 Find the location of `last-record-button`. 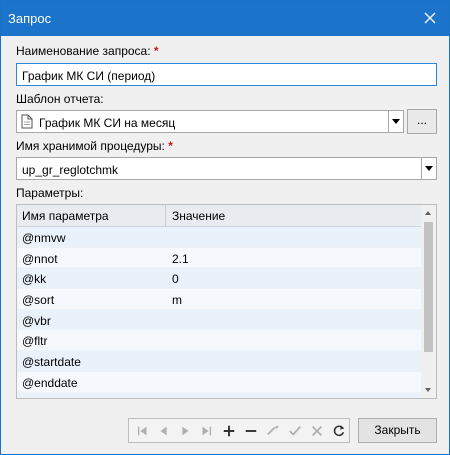

last-record-button is located at coordinates (206, 430).